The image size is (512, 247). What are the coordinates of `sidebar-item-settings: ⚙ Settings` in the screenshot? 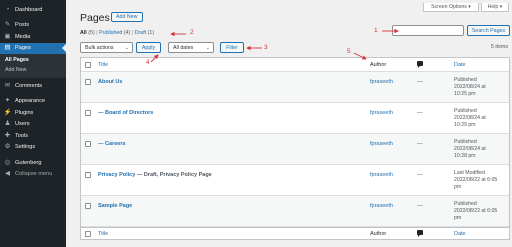 It's located at (33, 148).